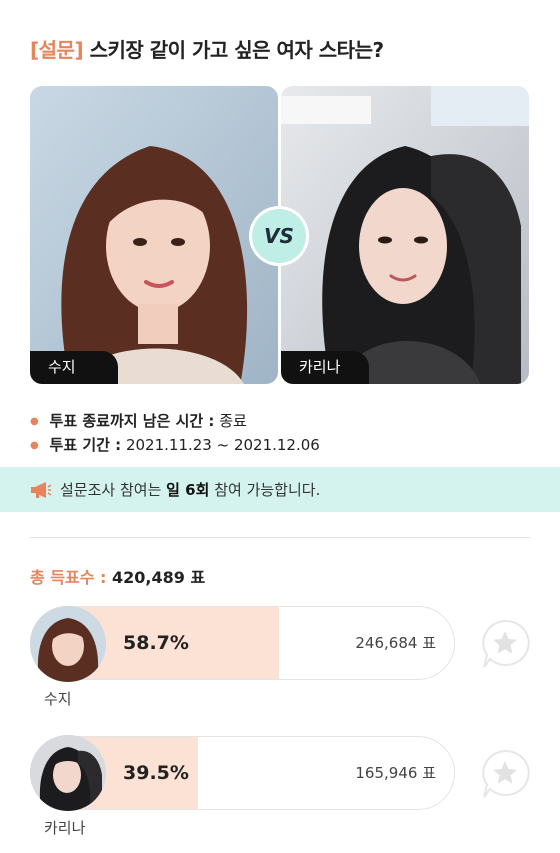 This screenshot has height=853, width=560. What do you see at coordinates (280, 537) in the screenshot?
I see `divider` at bounding box center [280, 537].